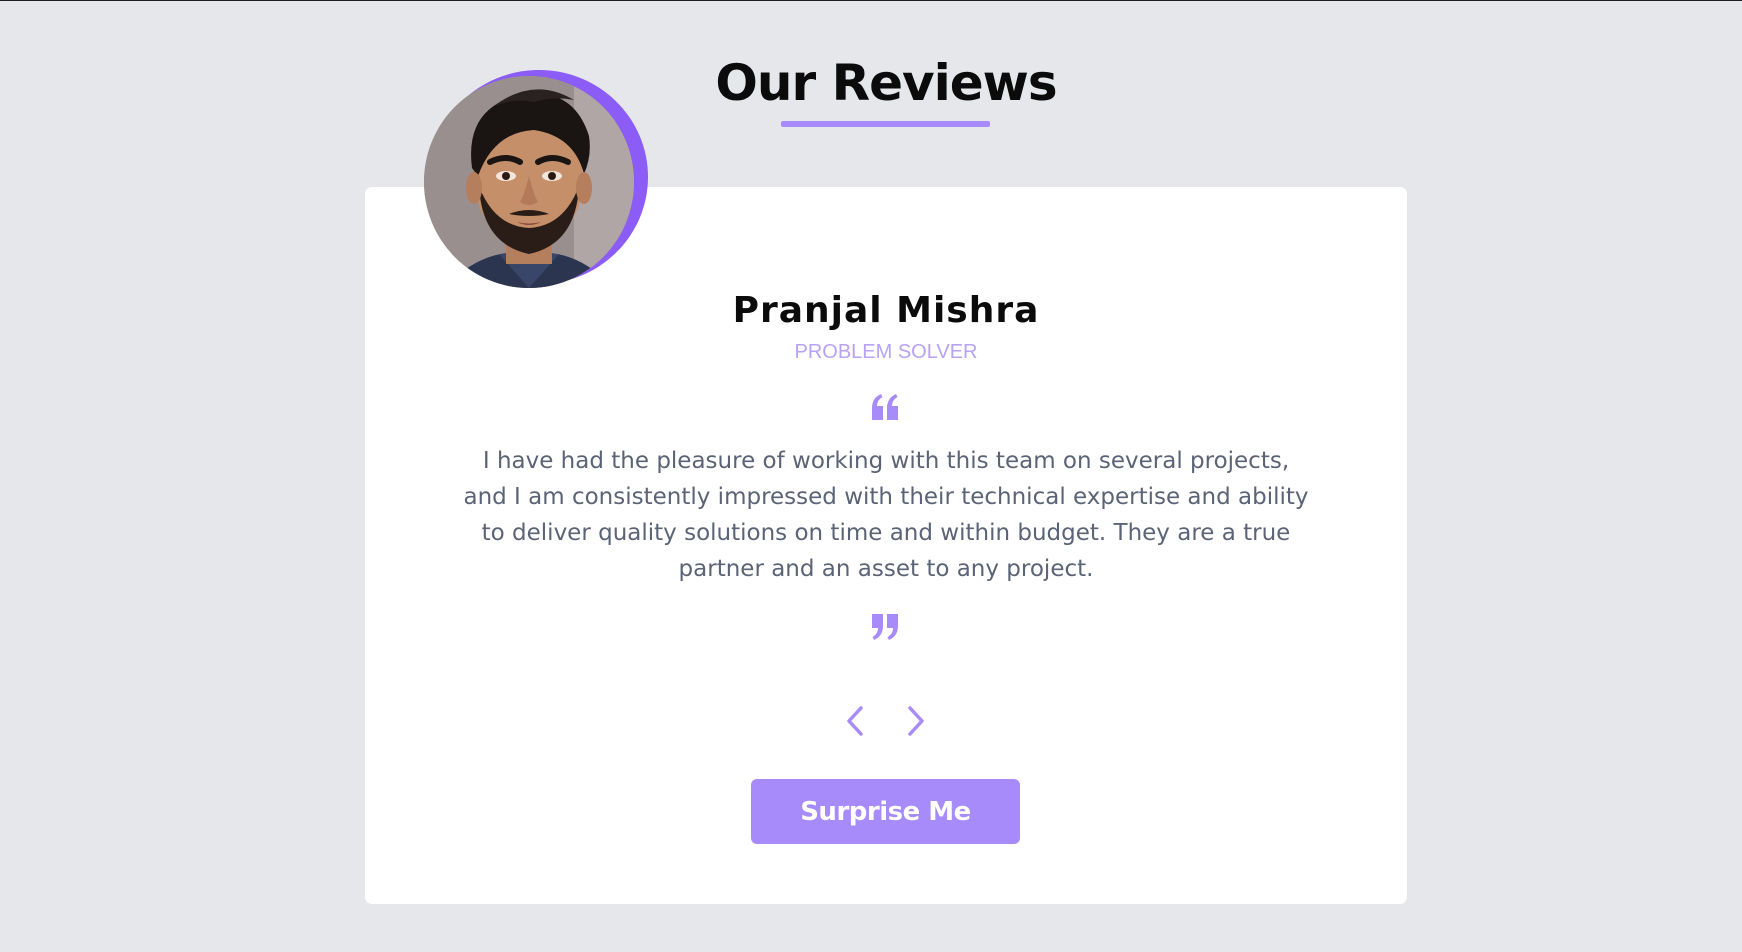 This screenshot has width=1742, height=952. What do you see at coordinates (885, 407) in the screenshot?
I see `quote-left-icon` at bounding box center [885, 407].